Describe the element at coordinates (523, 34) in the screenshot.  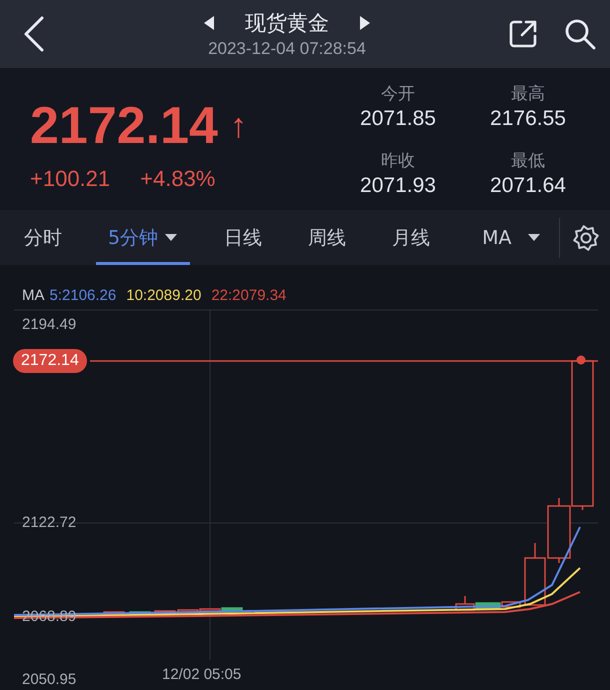
I see `share-icon` at that location.